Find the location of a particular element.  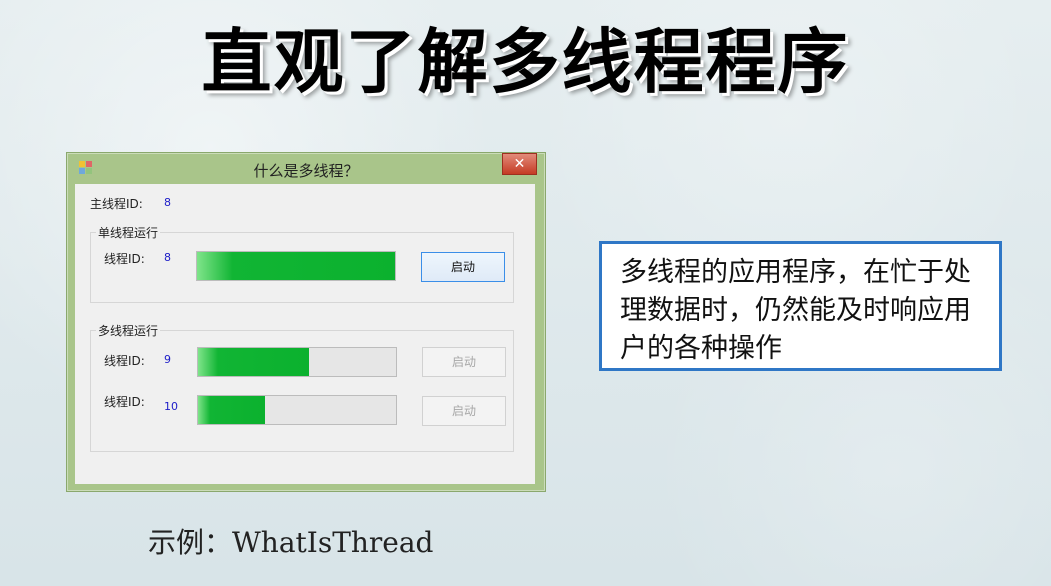

explanation-text: 多线程的应用程序，在忙于处理数据时，仍然能及时响应用户的各种操作 is located at coordinates (795, 310).